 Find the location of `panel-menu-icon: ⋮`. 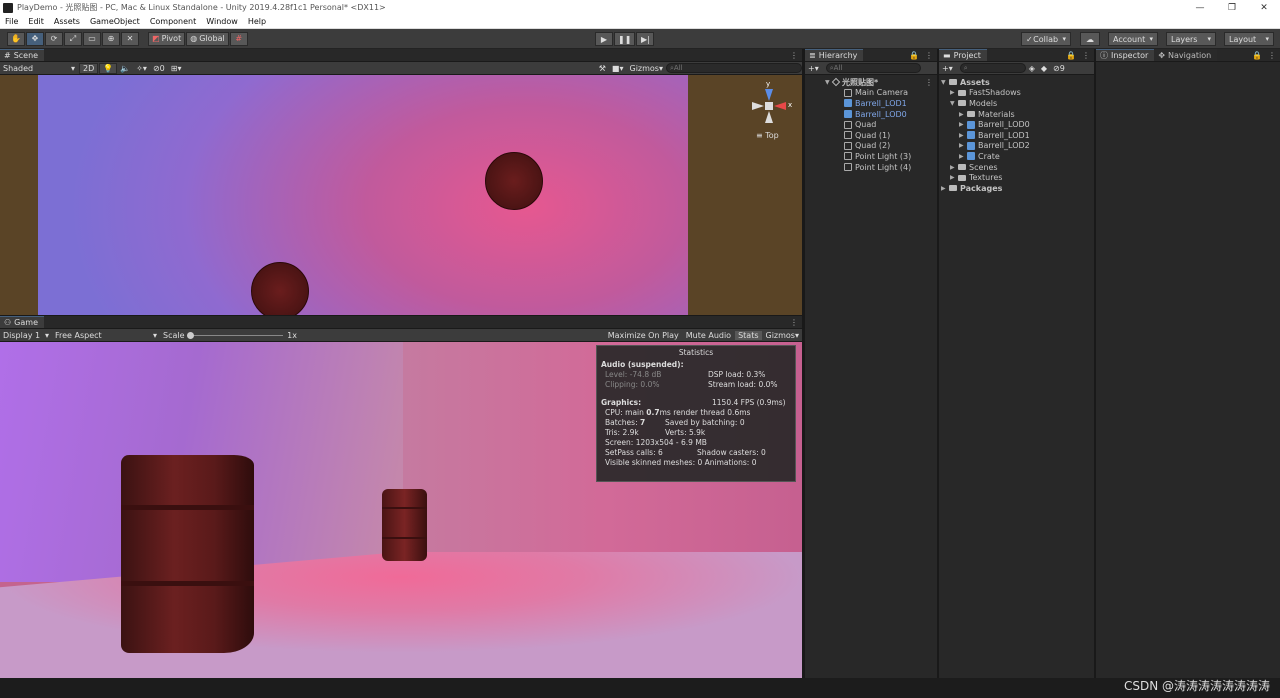

panel-menu-icon: ⋮ is located at coordinates (794, 55).